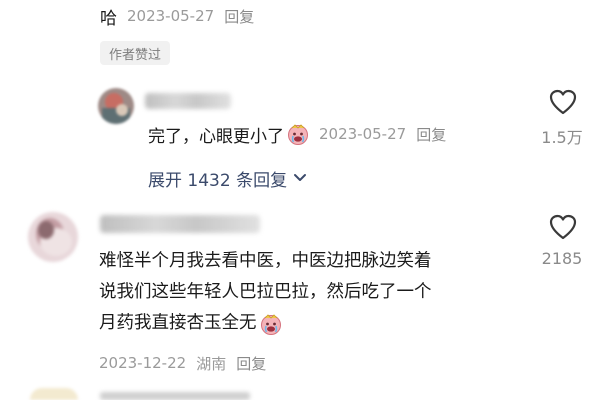 The height and width of the screenshot is (400, 600). I want to click on top-comment-reply-button: 回复, so click(239, 16).